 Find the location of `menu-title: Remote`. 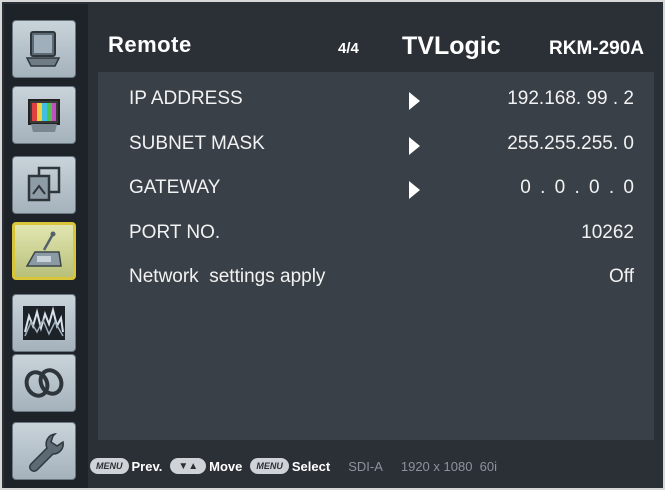

menu-title: Remote is located at coordinates (150, 44).